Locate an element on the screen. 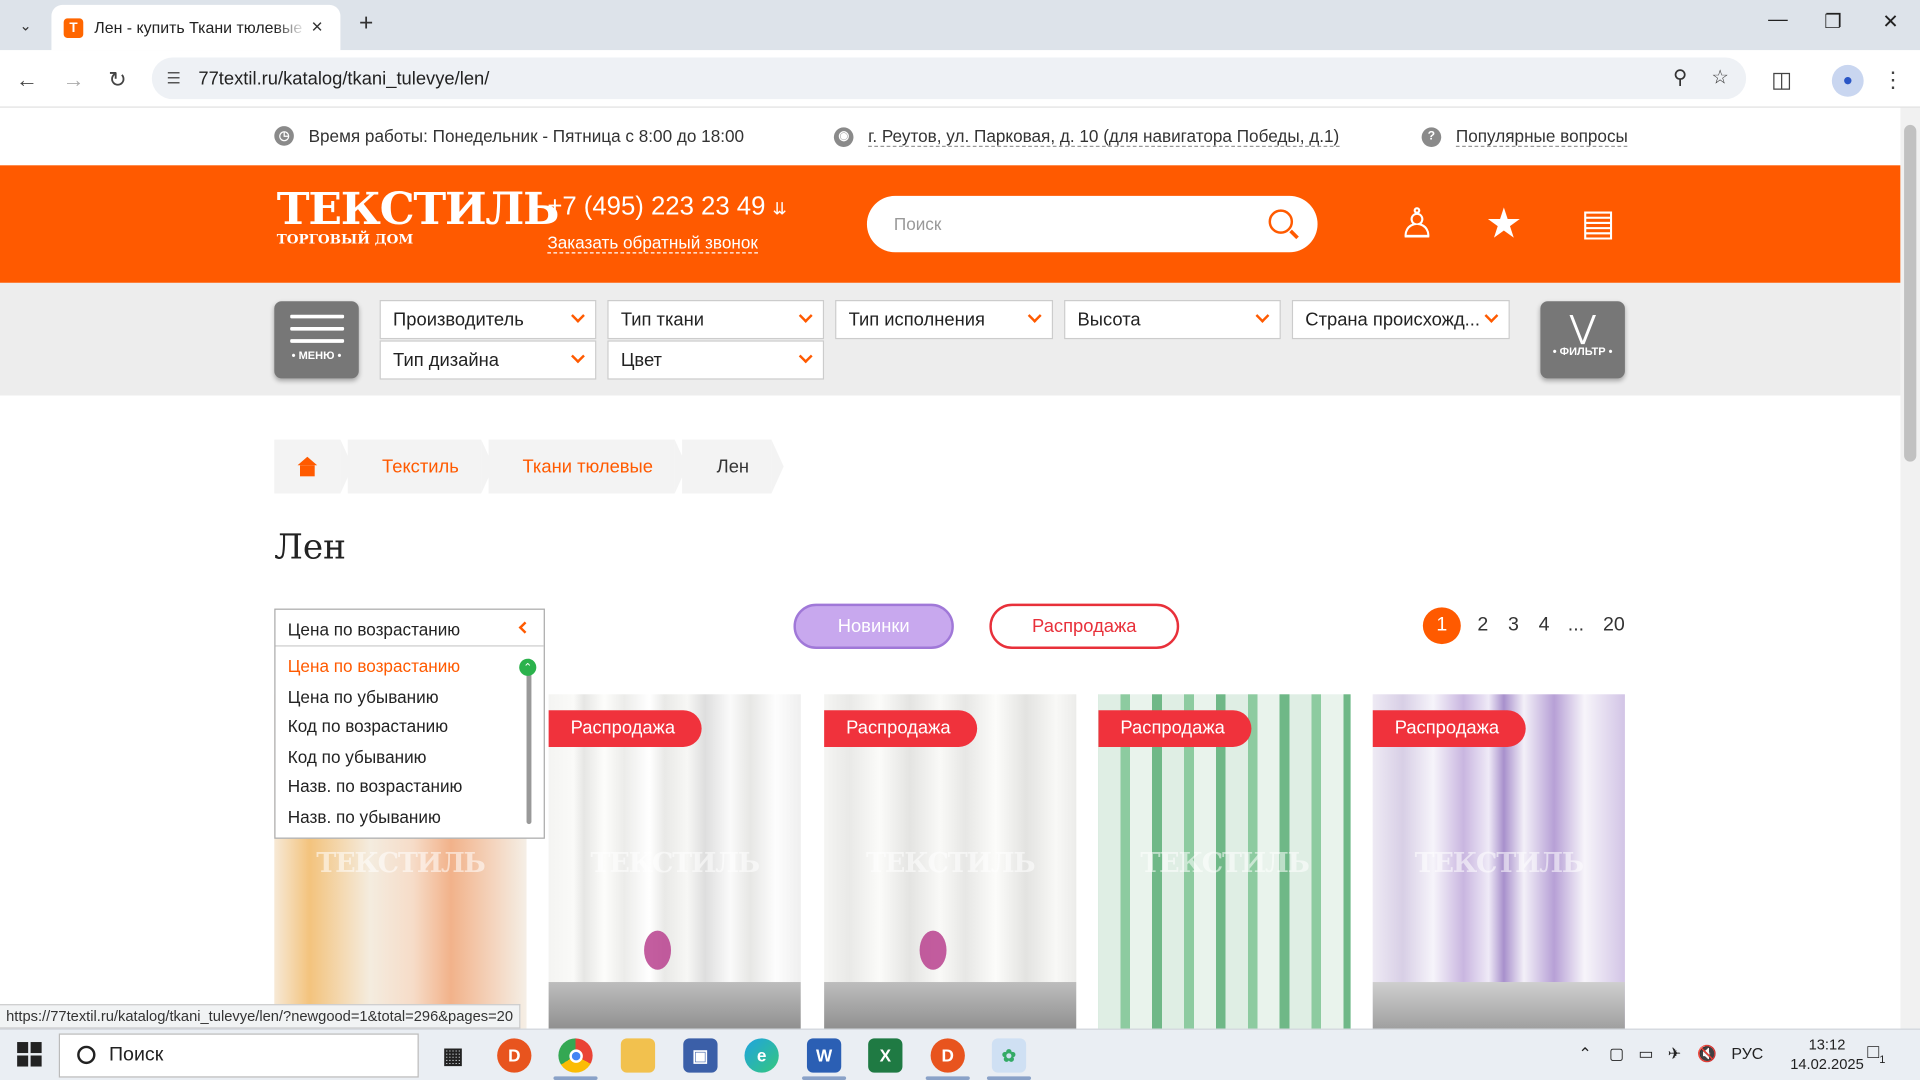 The image size is (1920, 1080). site-info-icon: ☰ is located at coordinates (179, 79).